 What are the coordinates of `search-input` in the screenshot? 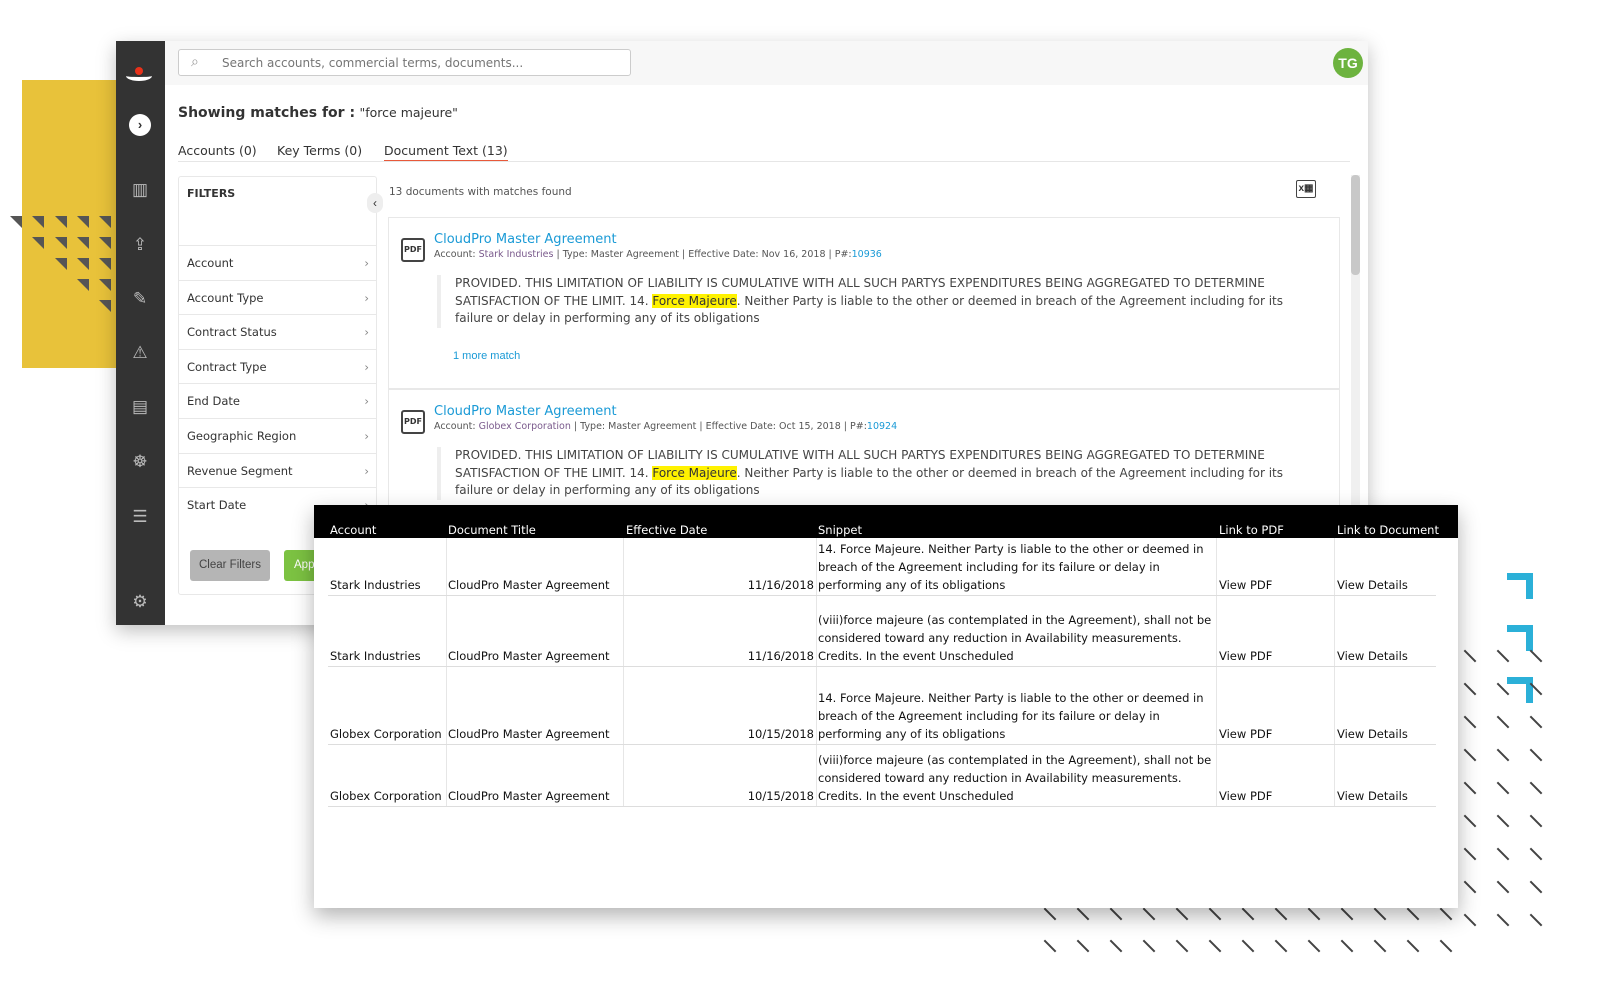 It's located at (404, 62).